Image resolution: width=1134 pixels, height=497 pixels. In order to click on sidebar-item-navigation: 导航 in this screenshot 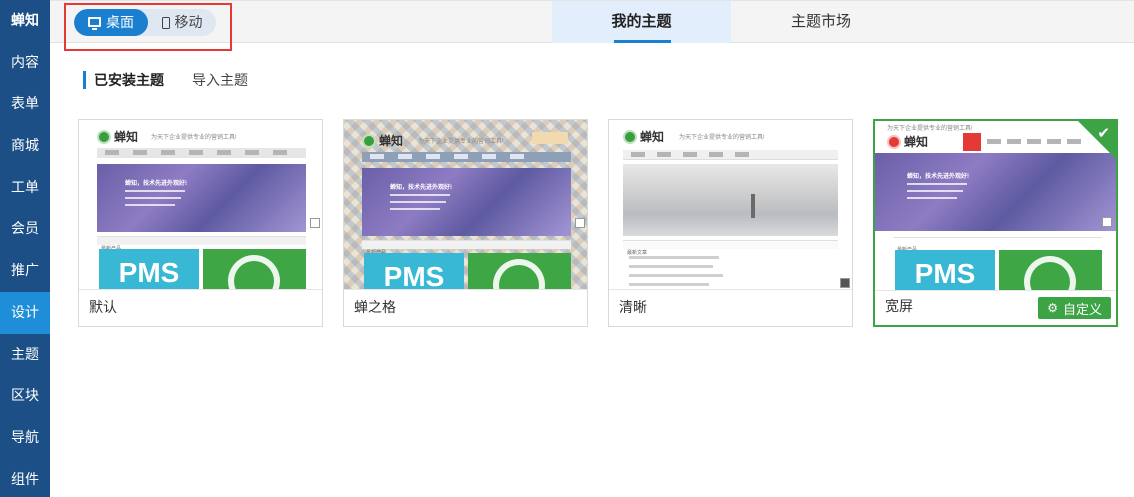, I will do `click(25, 438)`.